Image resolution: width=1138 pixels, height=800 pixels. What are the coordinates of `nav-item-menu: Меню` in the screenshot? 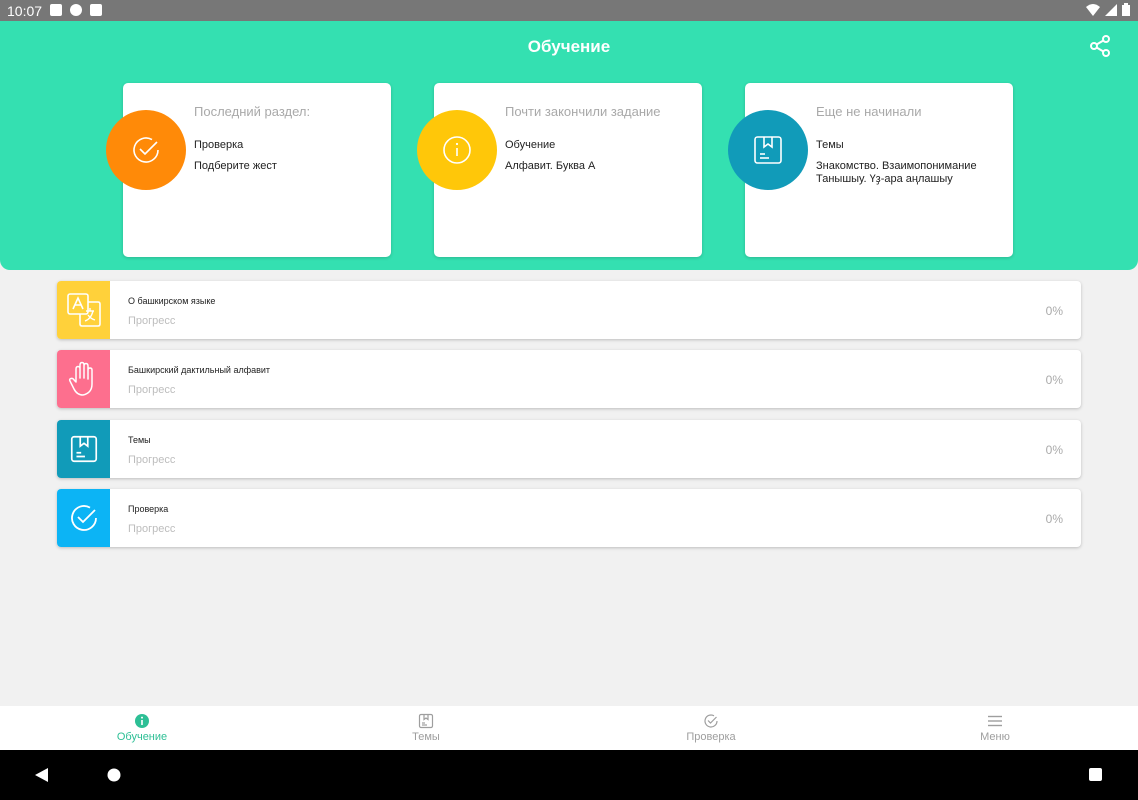 It's located at (995, 728).